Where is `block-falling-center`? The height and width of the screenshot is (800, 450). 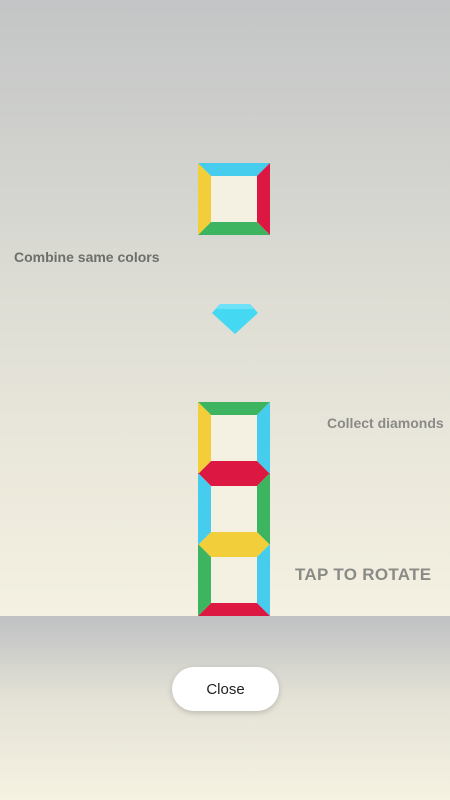
block-falling-center is located at coordinates (234, 199).